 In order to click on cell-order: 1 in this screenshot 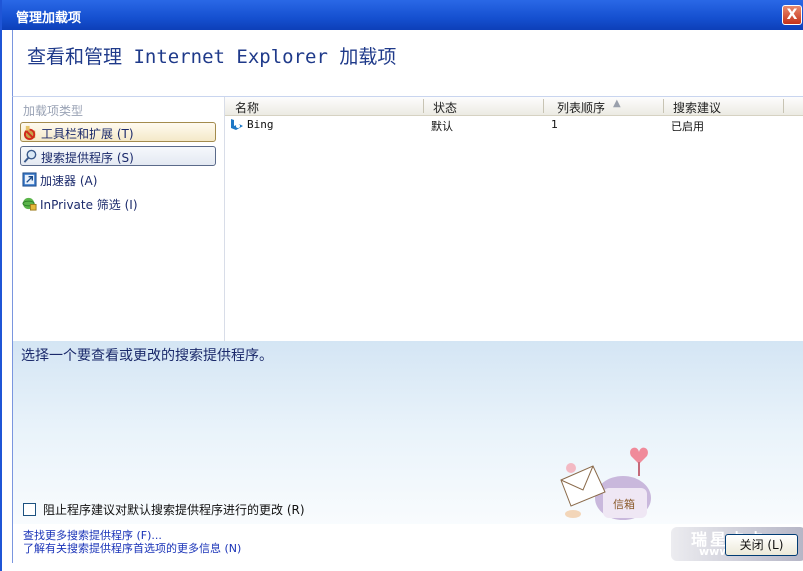, I will do `click(554, 124)`.